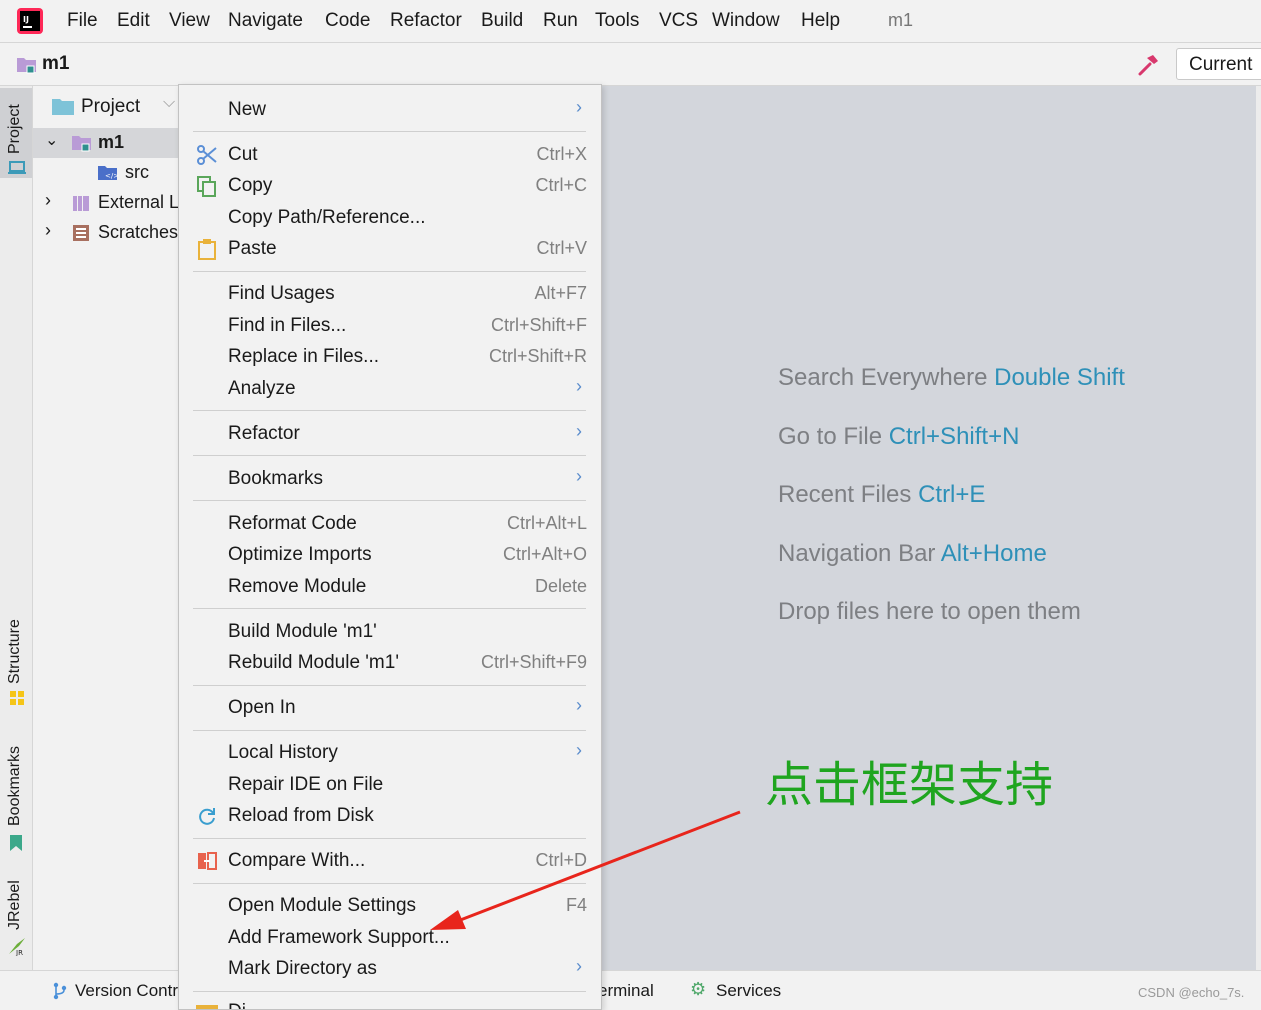  I want to click on annotation-text: 点击框架支持, so click(909, 785).